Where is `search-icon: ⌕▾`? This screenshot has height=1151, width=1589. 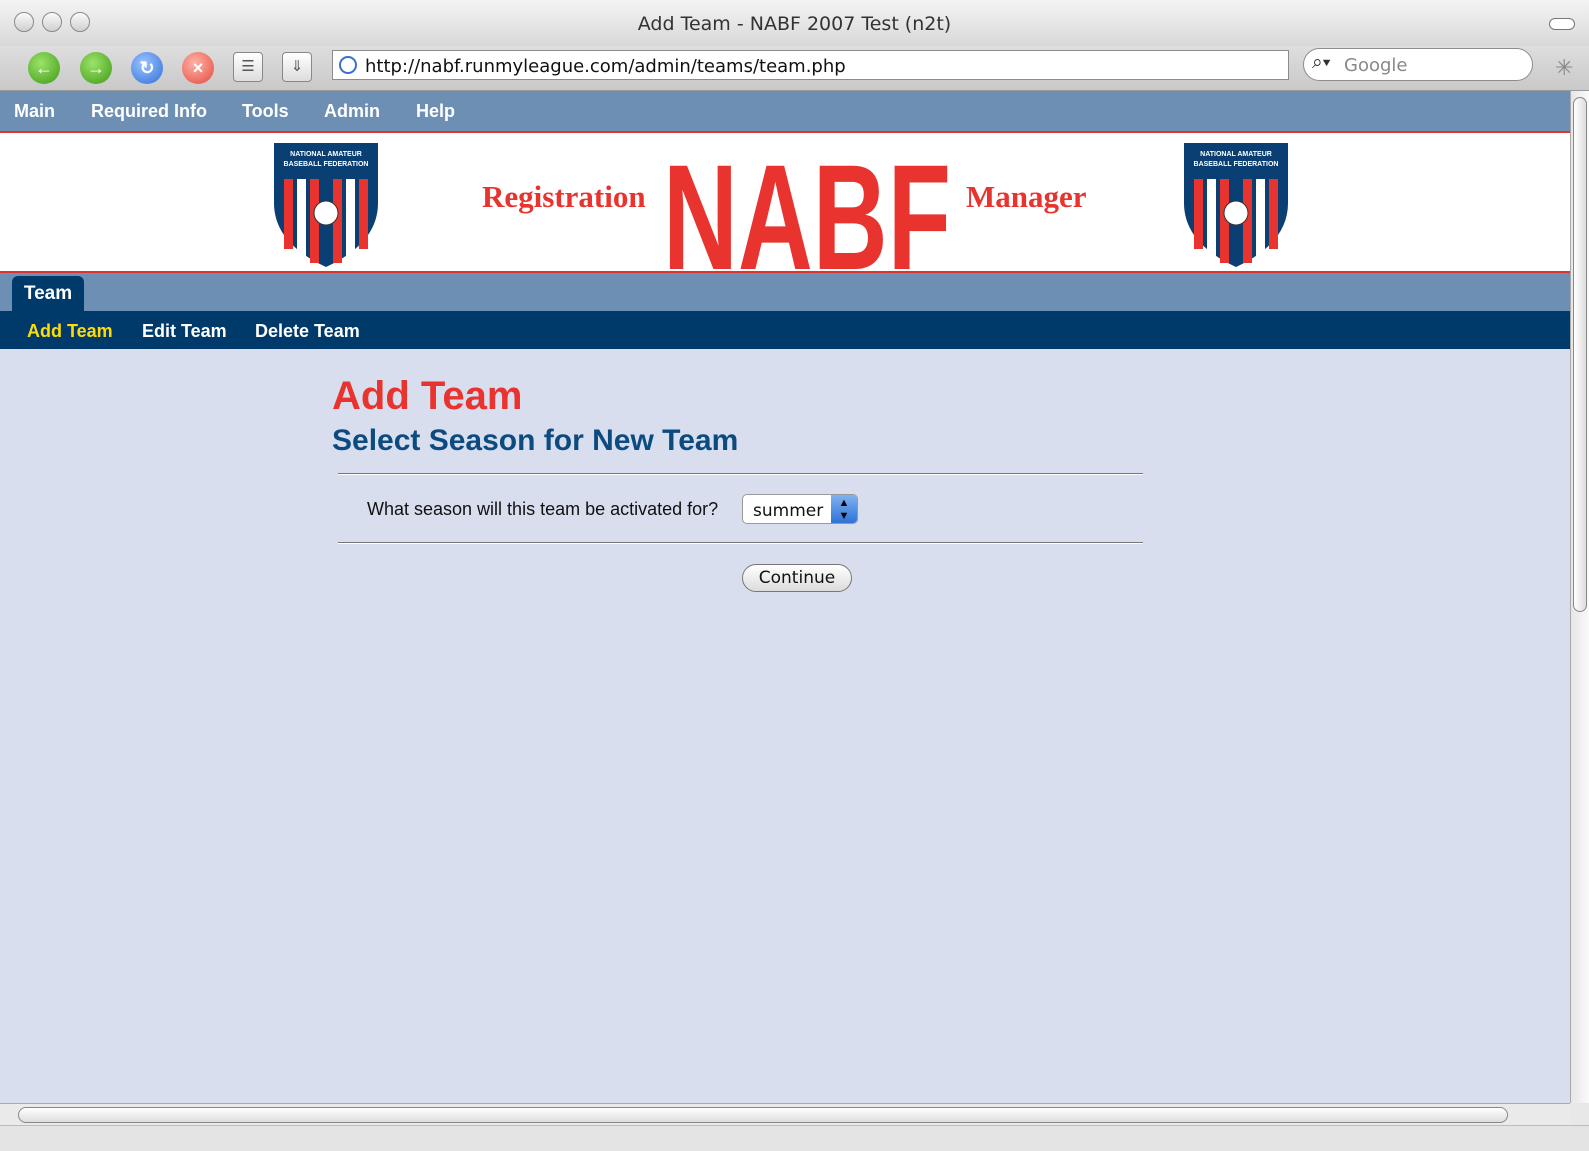
search-icon: ⌕▾ is located at coordinates (1321, 63).